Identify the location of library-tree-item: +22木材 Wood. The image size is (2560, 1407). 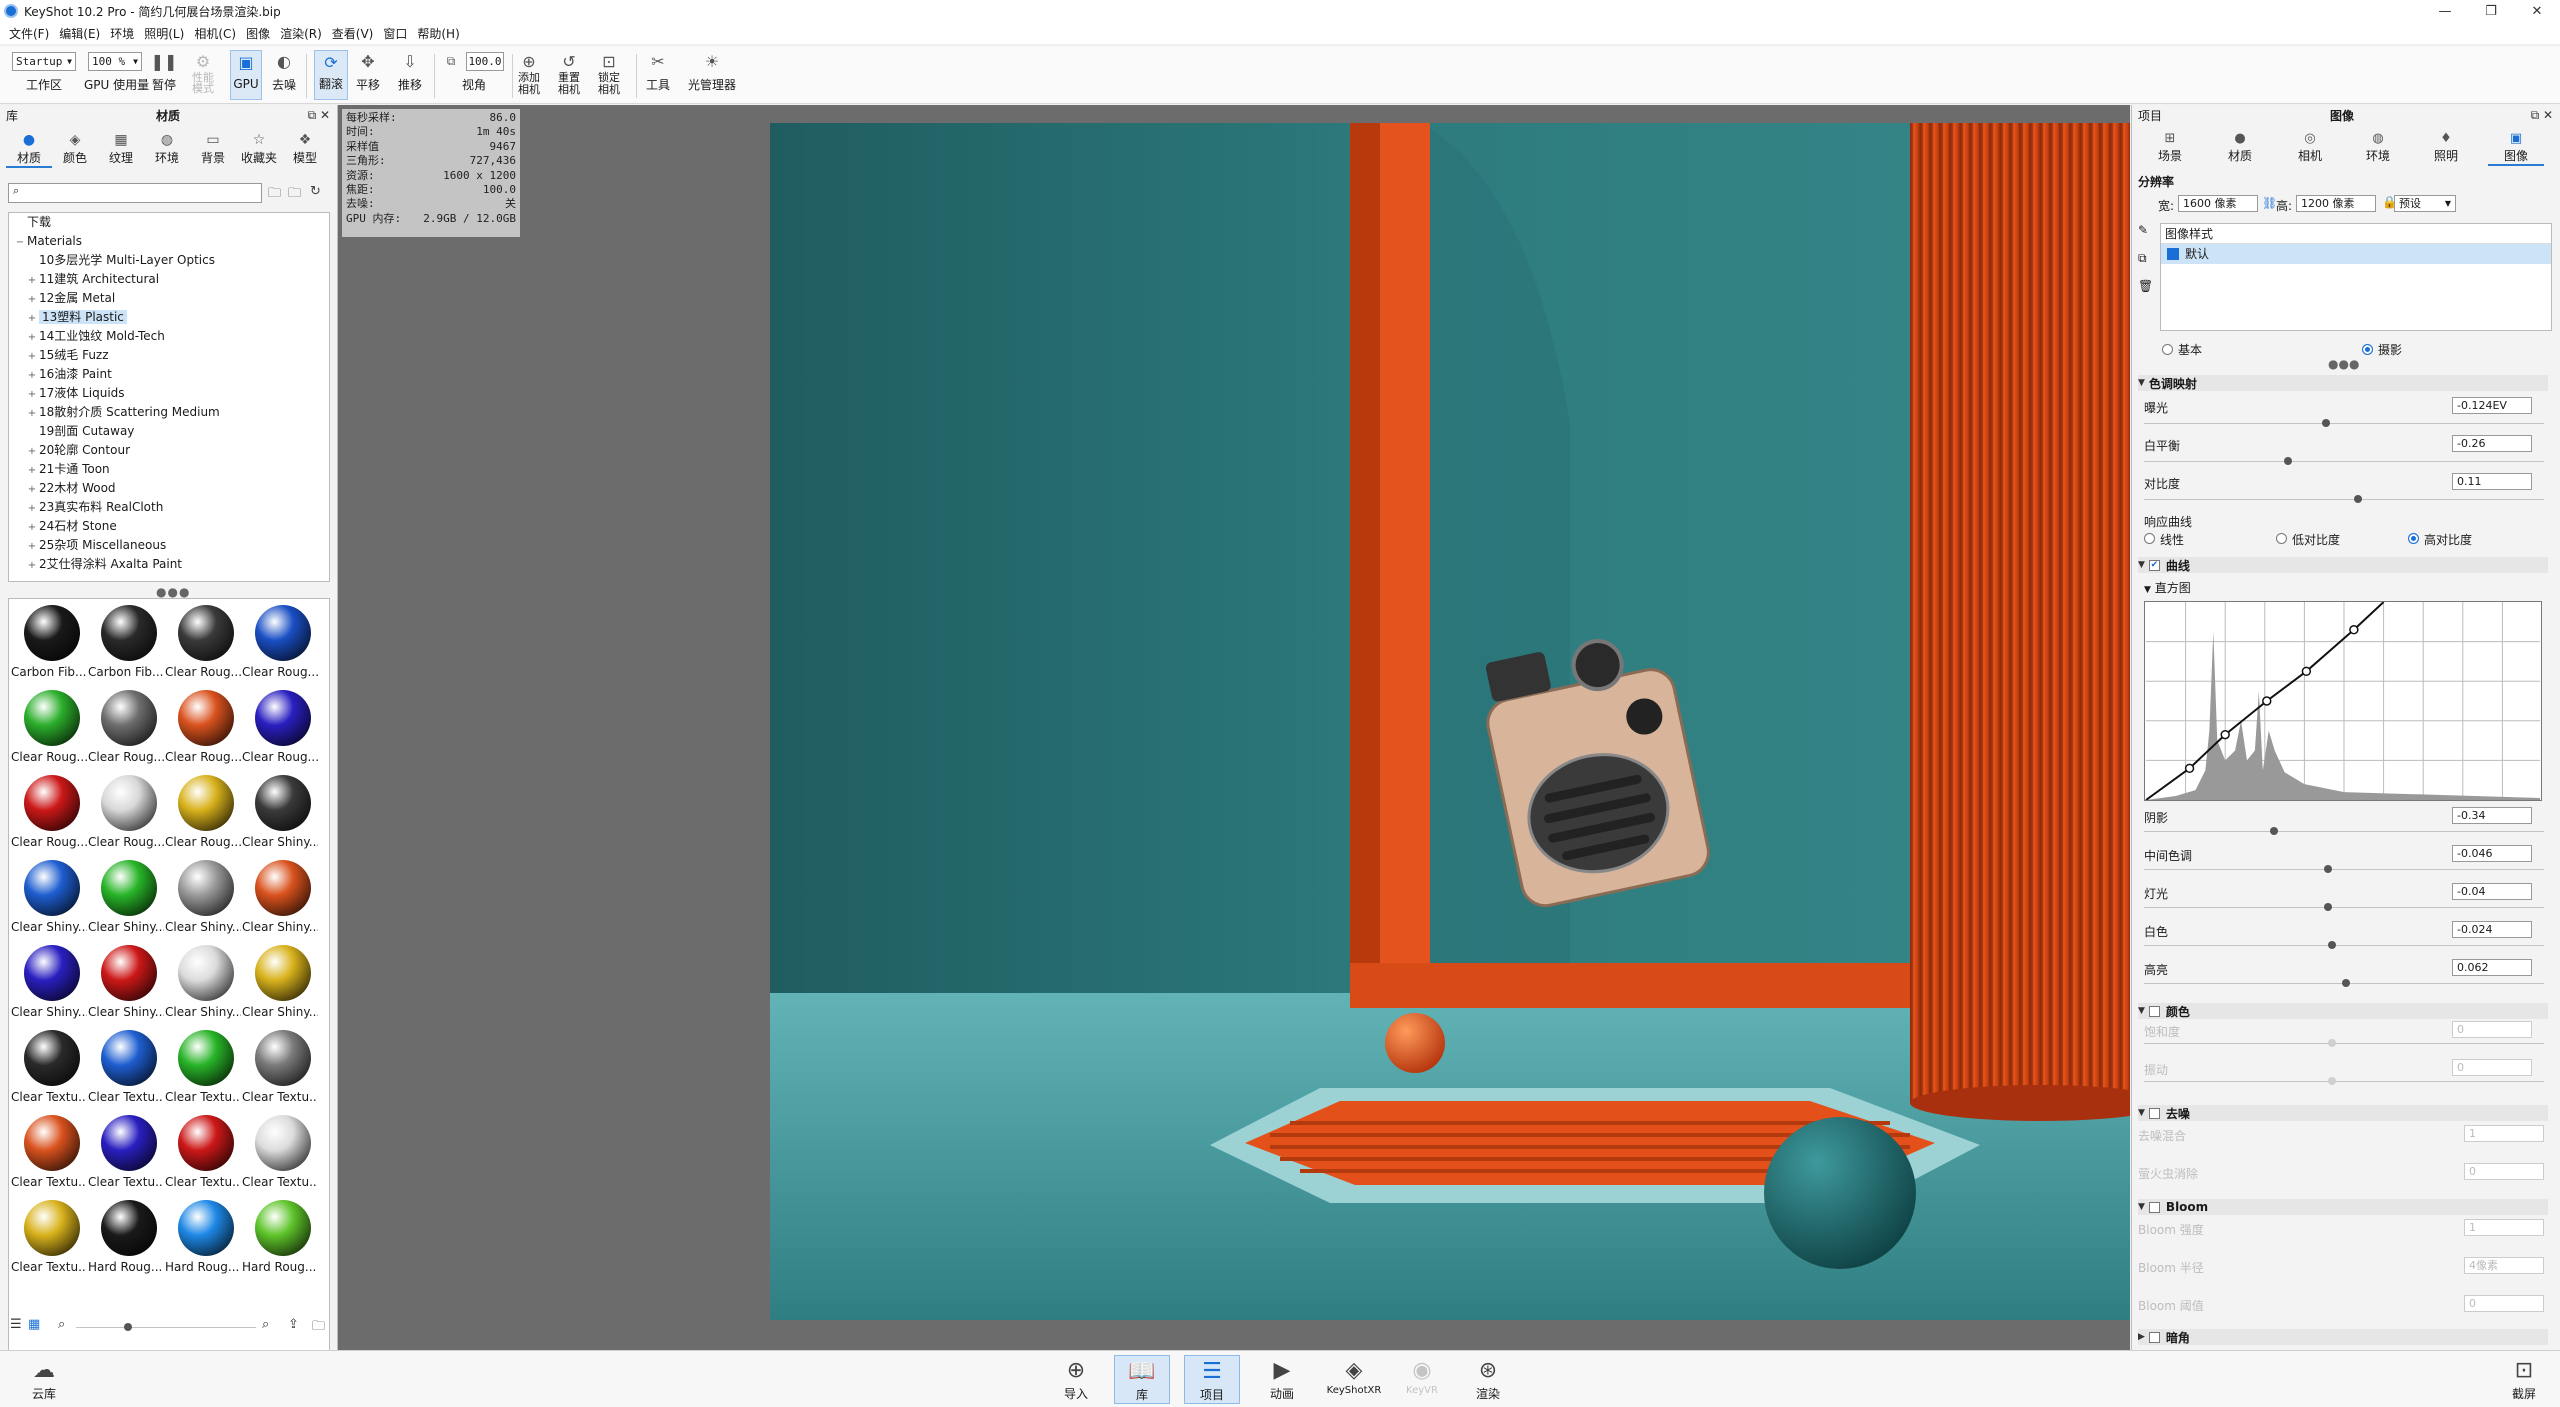
(169, 488).